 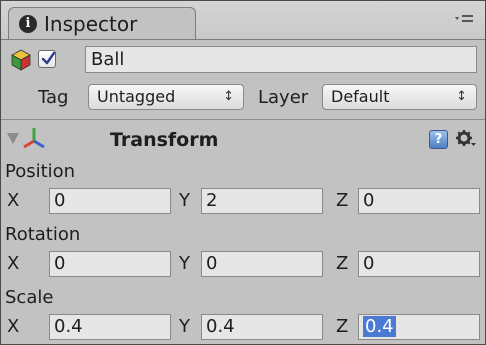 I want to click on layer-value: Default, so click(x=360, y=96).